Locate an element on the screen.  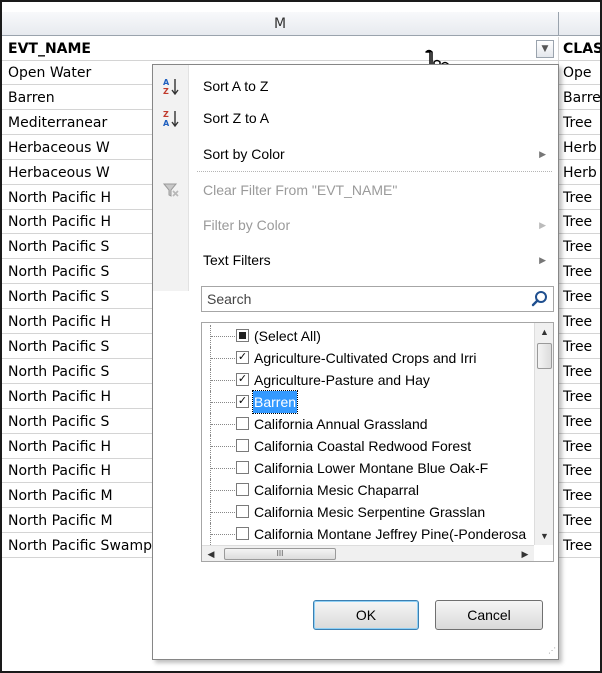
cancel-button: Cancel is located at coordinates (489, 615).